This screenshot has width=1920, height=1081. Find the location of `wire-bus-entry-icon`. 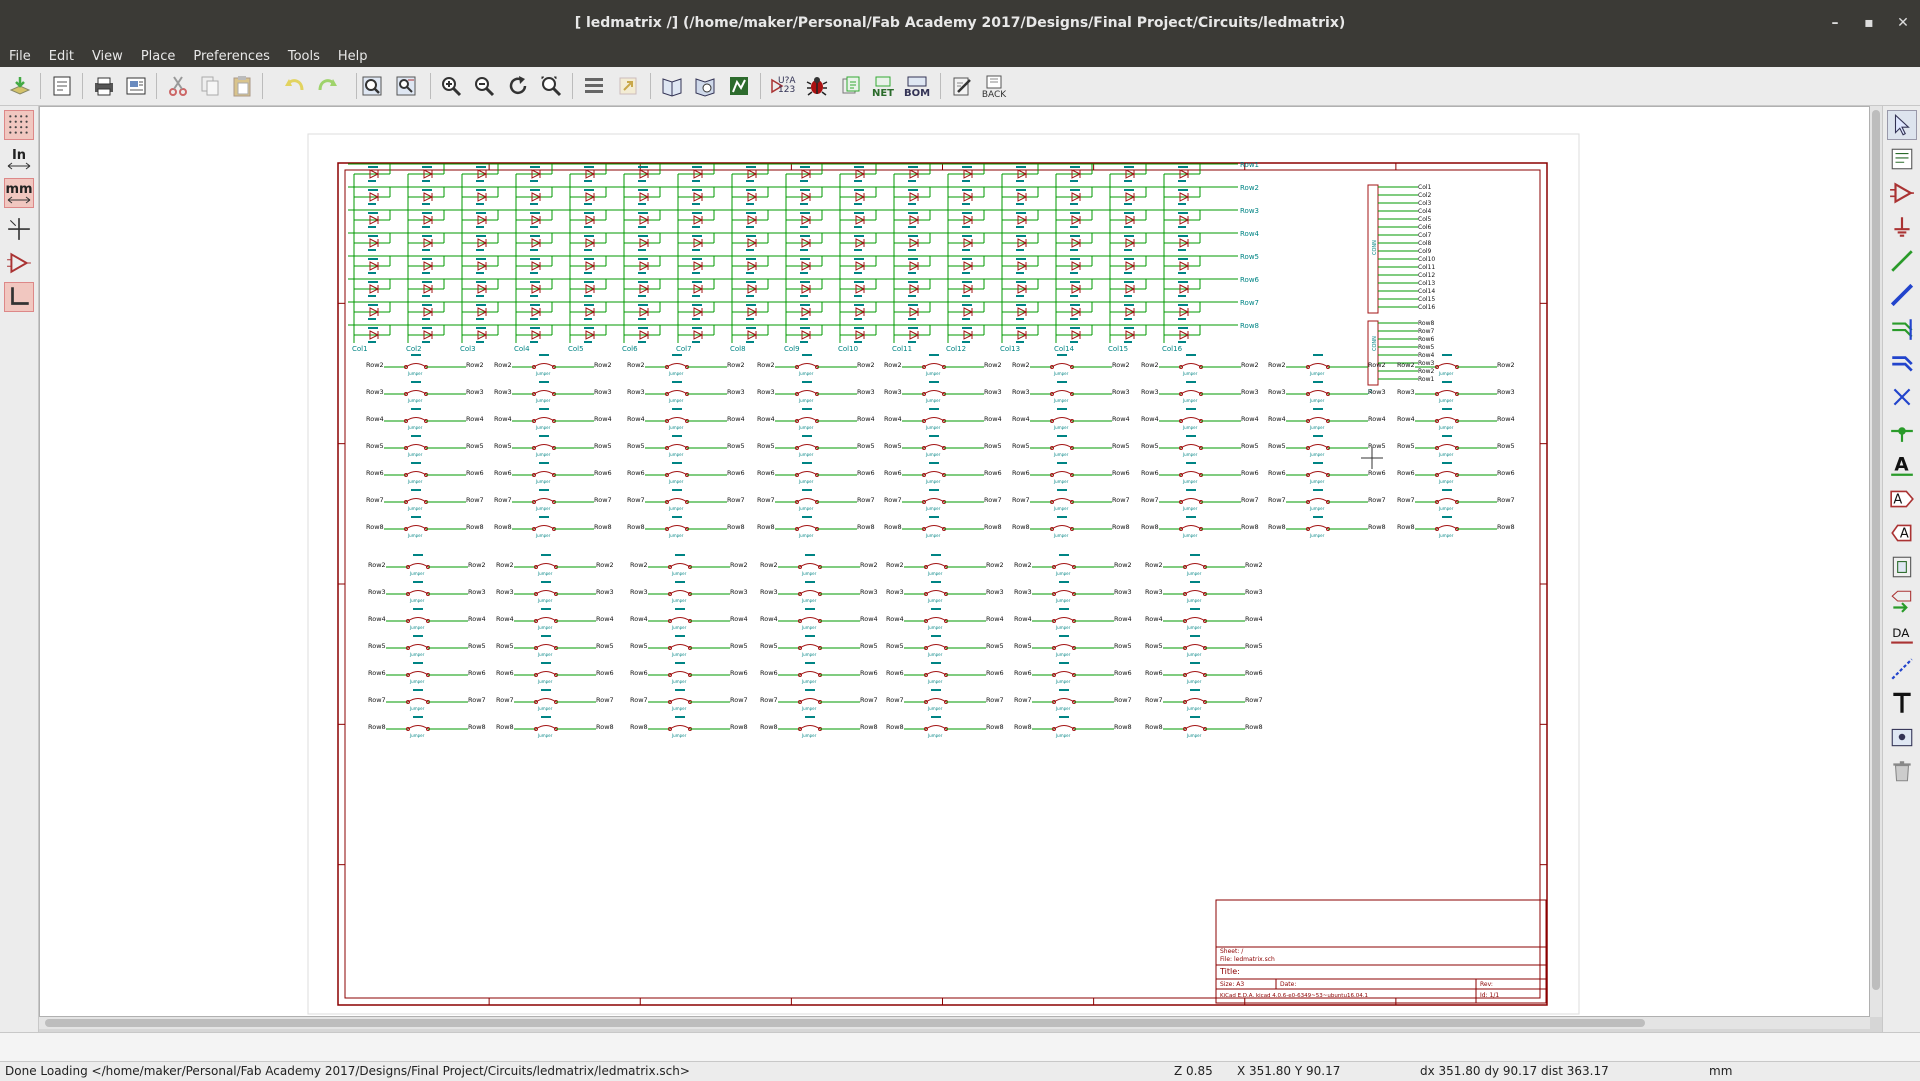

wire-bus-entry-icon is located at coordinates (1902, 329).